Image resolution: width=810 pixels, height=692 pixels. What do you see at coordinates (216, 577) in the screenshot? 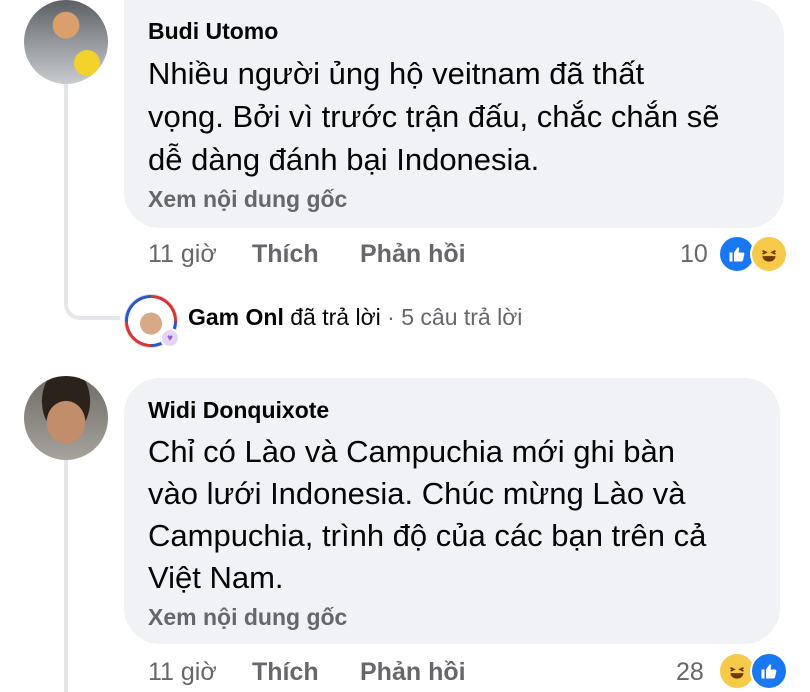
I see `comment-text-line: Việt Nam.` at bounding box center [216, 577].